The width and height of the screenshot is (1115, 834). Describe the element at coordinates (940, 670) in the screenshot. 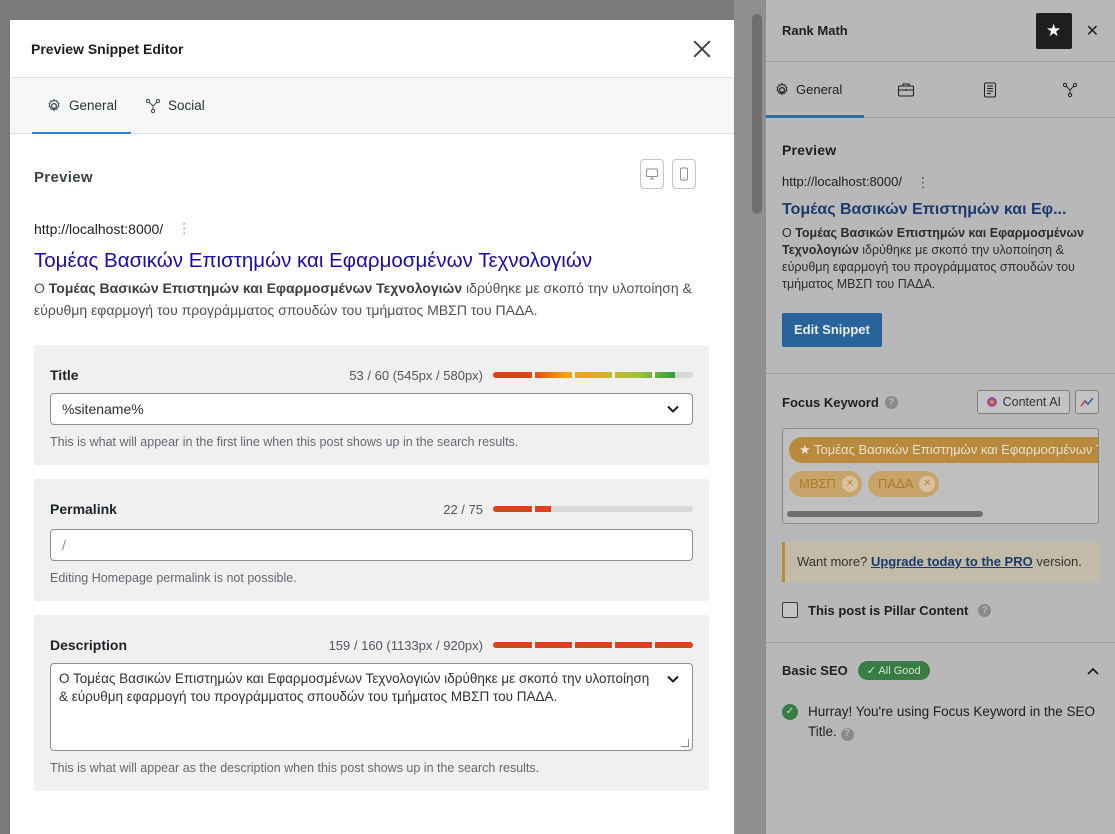

I see `basic-seo-header: Basic SEO ✓ All Good` at that location.